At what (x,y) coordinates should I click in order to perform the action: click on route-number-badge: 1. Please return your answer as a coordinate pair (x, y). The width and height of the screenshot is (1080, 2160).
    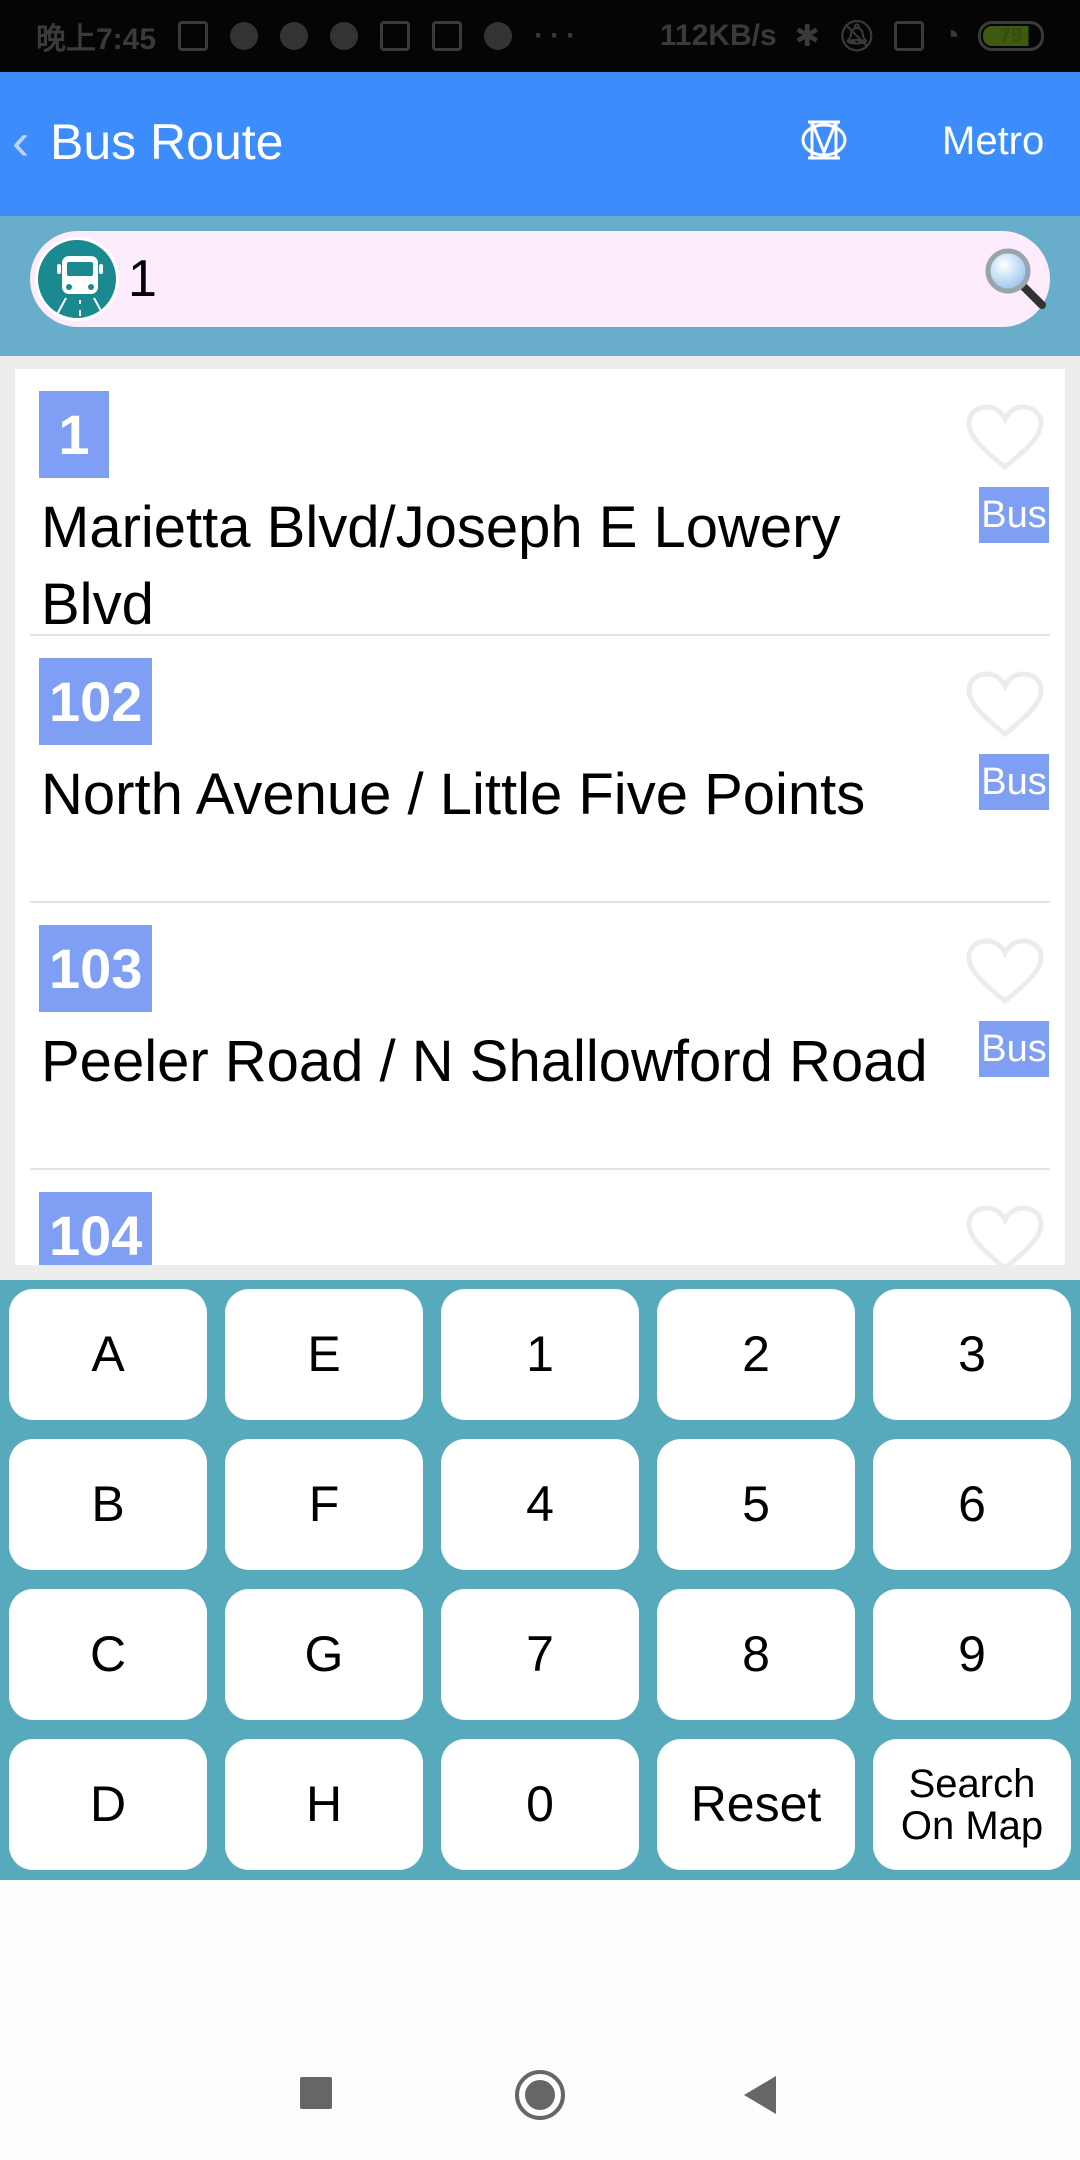
    Looking at the image, I should click on (74, 434).